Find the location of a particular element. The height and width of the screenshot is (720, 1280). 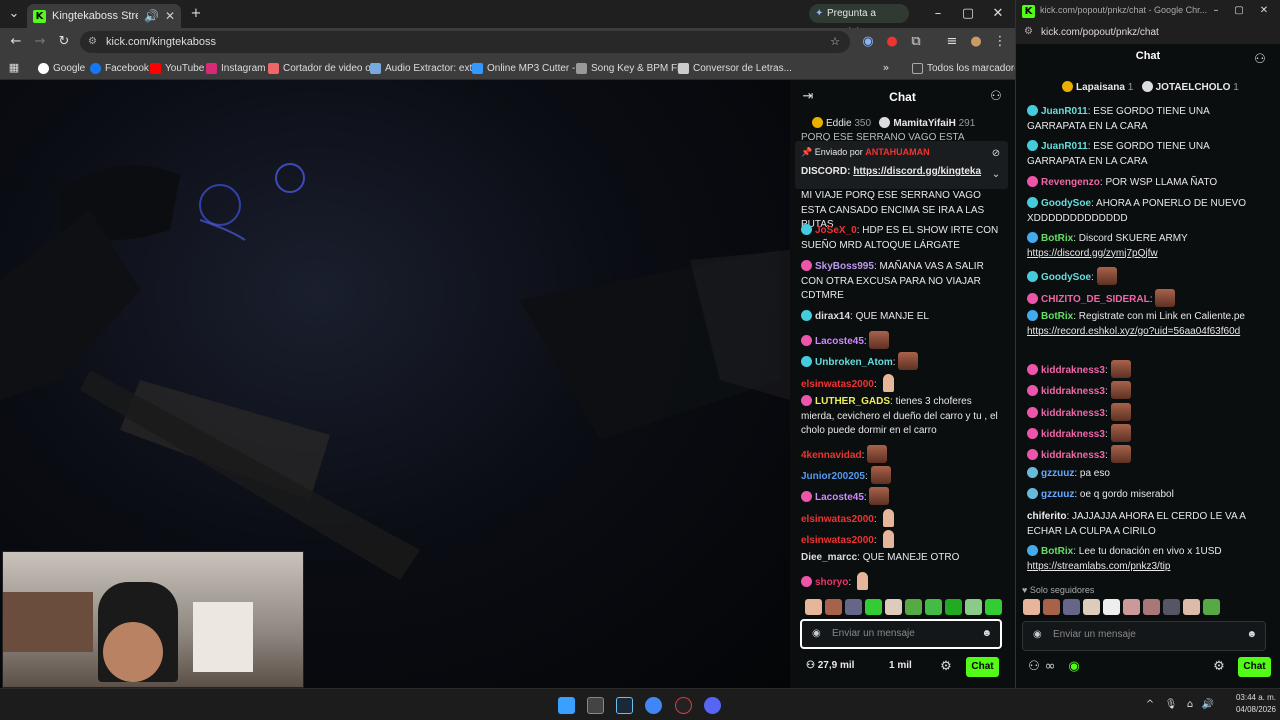

popout-chat-input: ◉ Enviar un mensaje ☻ is located at coordinates (1144, 636).